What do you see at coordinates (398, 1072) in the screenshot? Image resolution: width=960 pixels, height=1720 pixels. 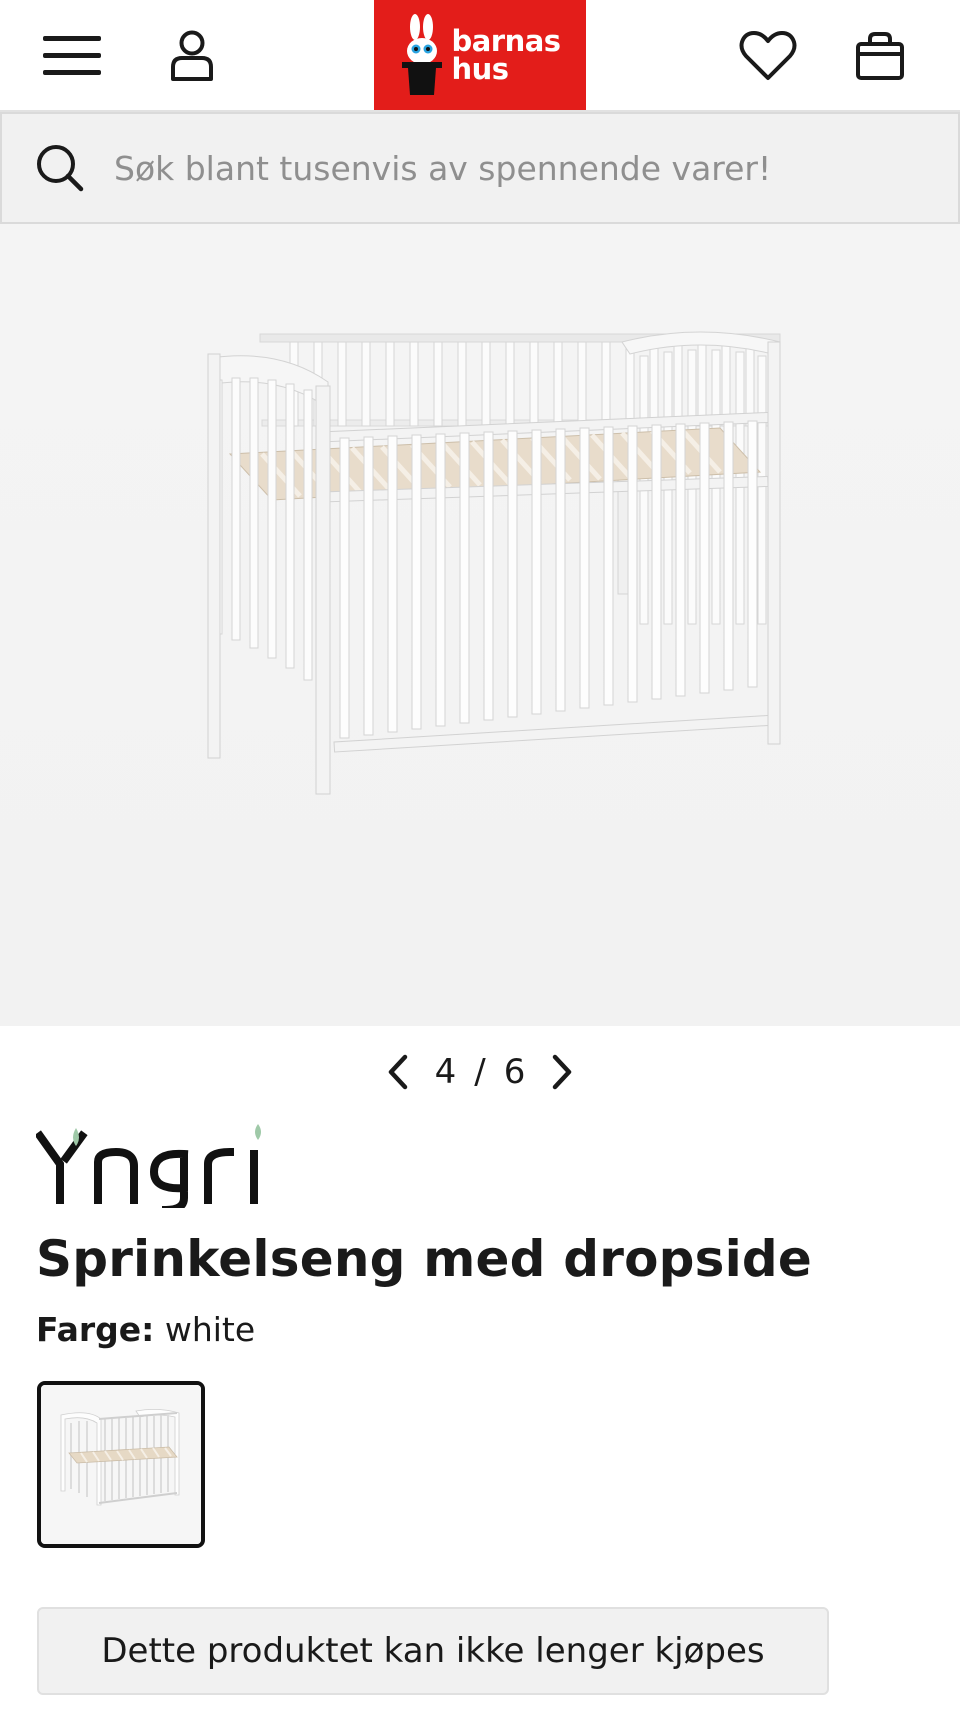 I see `chevron-left-icon` at bounding box center [398, 1072].